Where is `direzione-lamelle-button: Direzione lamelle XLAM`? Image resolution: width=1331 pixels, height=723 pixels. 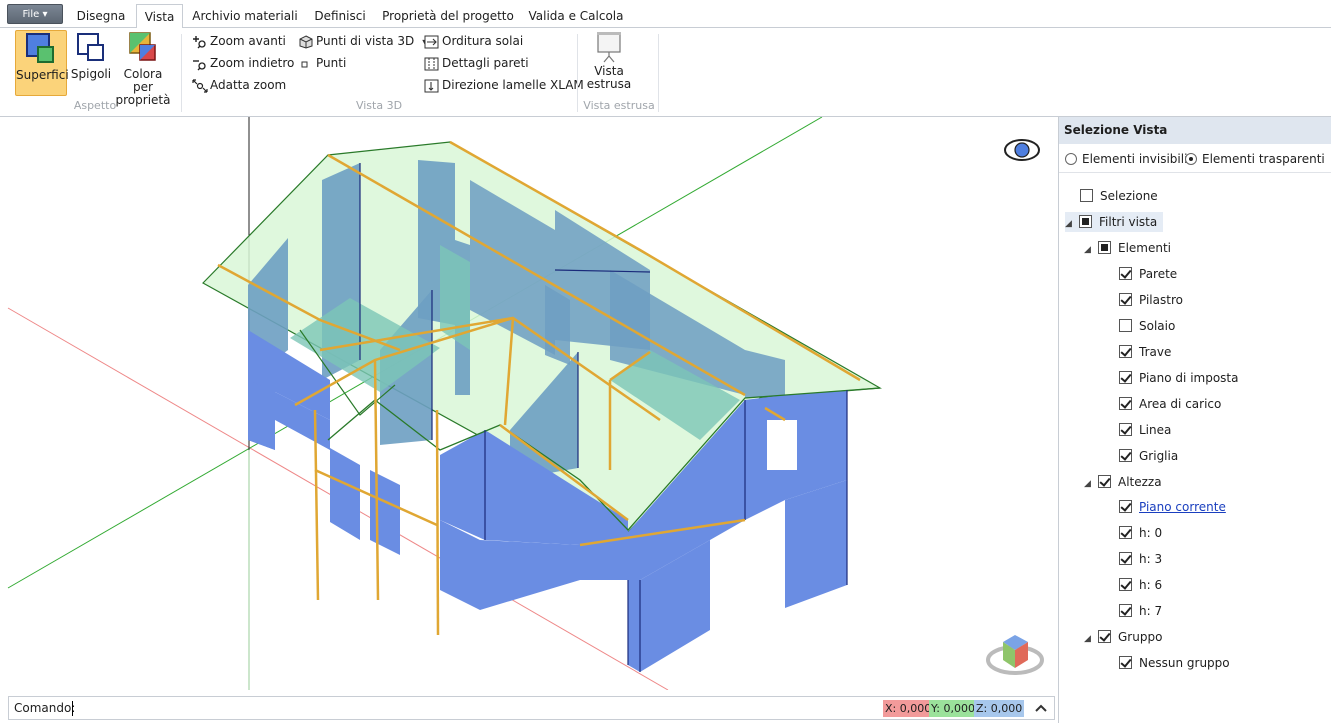 direzione-lamelle-button: Direzione lamelle XLAM is located at coordinates (504, 85).